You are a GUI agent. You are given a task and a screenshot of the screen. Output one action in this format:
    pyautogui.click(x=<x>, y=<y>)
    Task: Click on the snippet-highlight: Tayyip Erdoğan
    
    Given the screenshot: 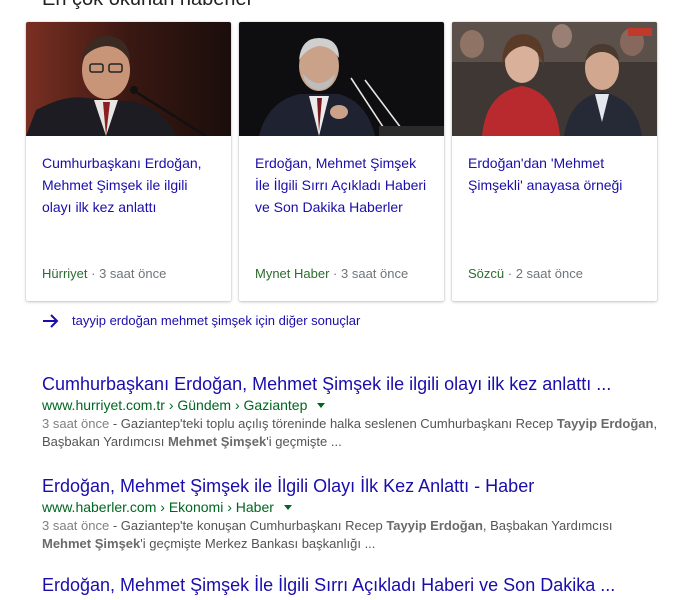 What is the action you would take?
    pyautogui.click(x=434, y=525)
    